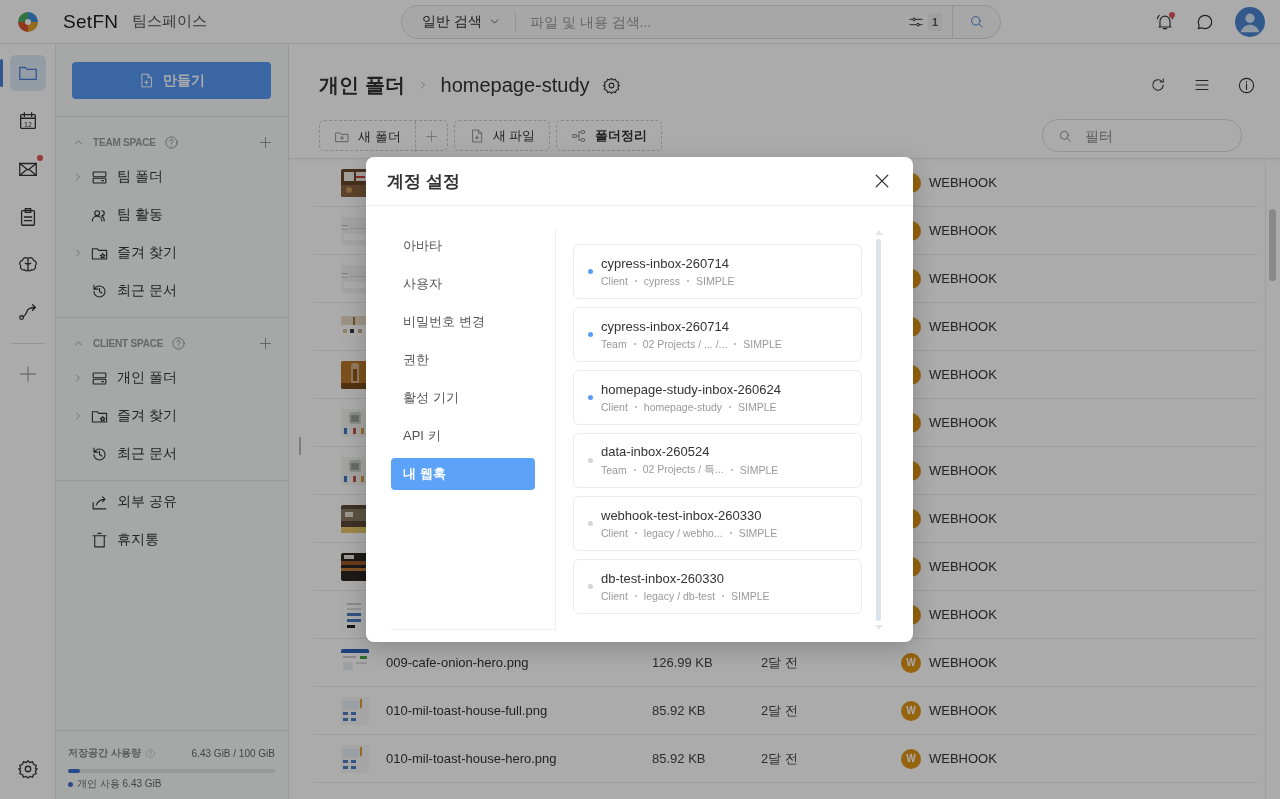 This screenshot has width=1280, height=799. Describe the element at coordinates (717, 460) in the screenshot. I see `webhook-card: data-inbox-260524 Team 02 Projects / 특... SIMPLE` at that location.